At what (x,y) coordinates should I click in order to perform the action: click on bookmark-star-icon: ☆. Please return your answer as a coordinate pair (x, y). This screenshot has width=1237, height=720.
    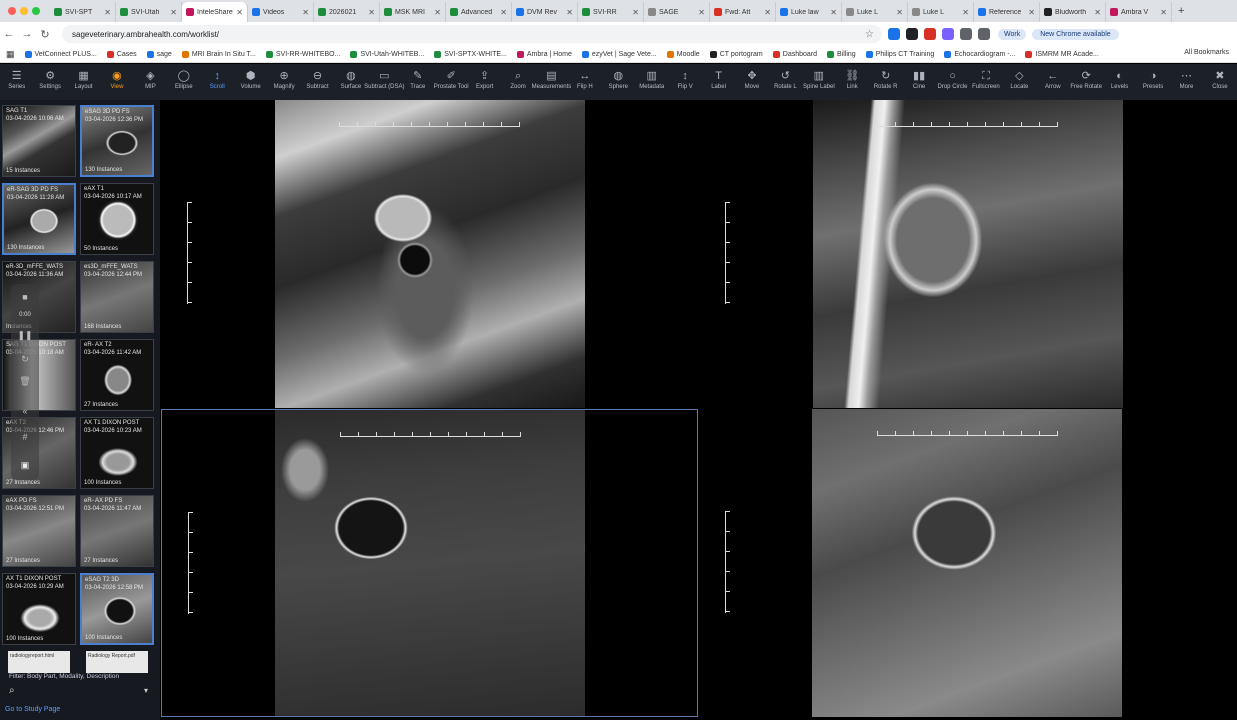
    Looking at the image, I should click on (869, 34).